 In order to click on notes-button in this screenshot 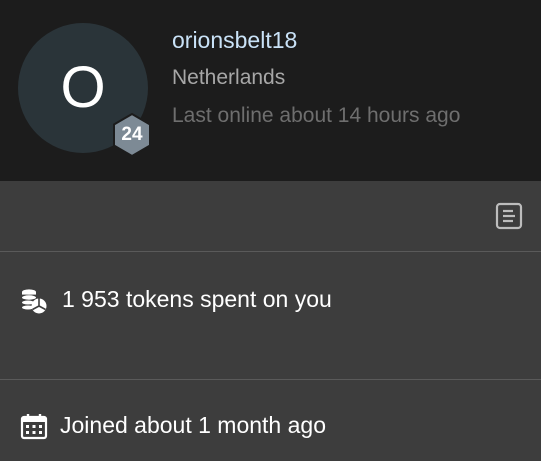, I will do `click(509, 216)`.